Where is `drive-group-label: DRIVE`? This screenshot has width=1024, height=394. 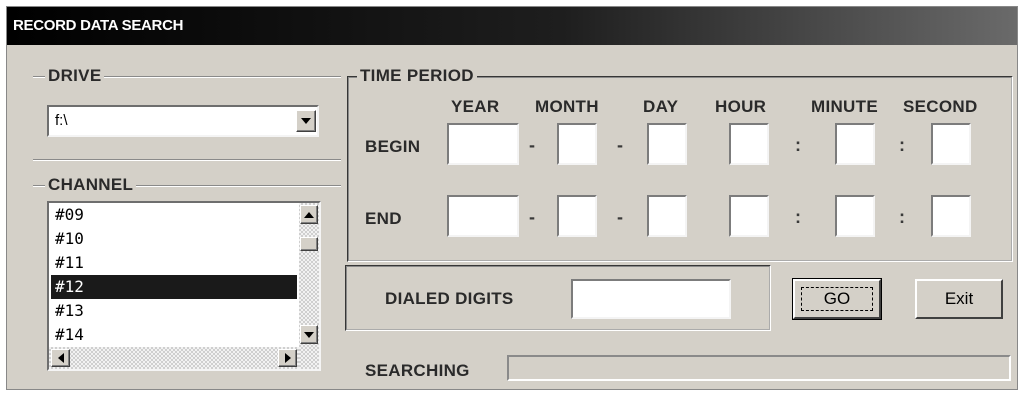
drive-group-label: DRIVE is located at coordinates (75, 76).